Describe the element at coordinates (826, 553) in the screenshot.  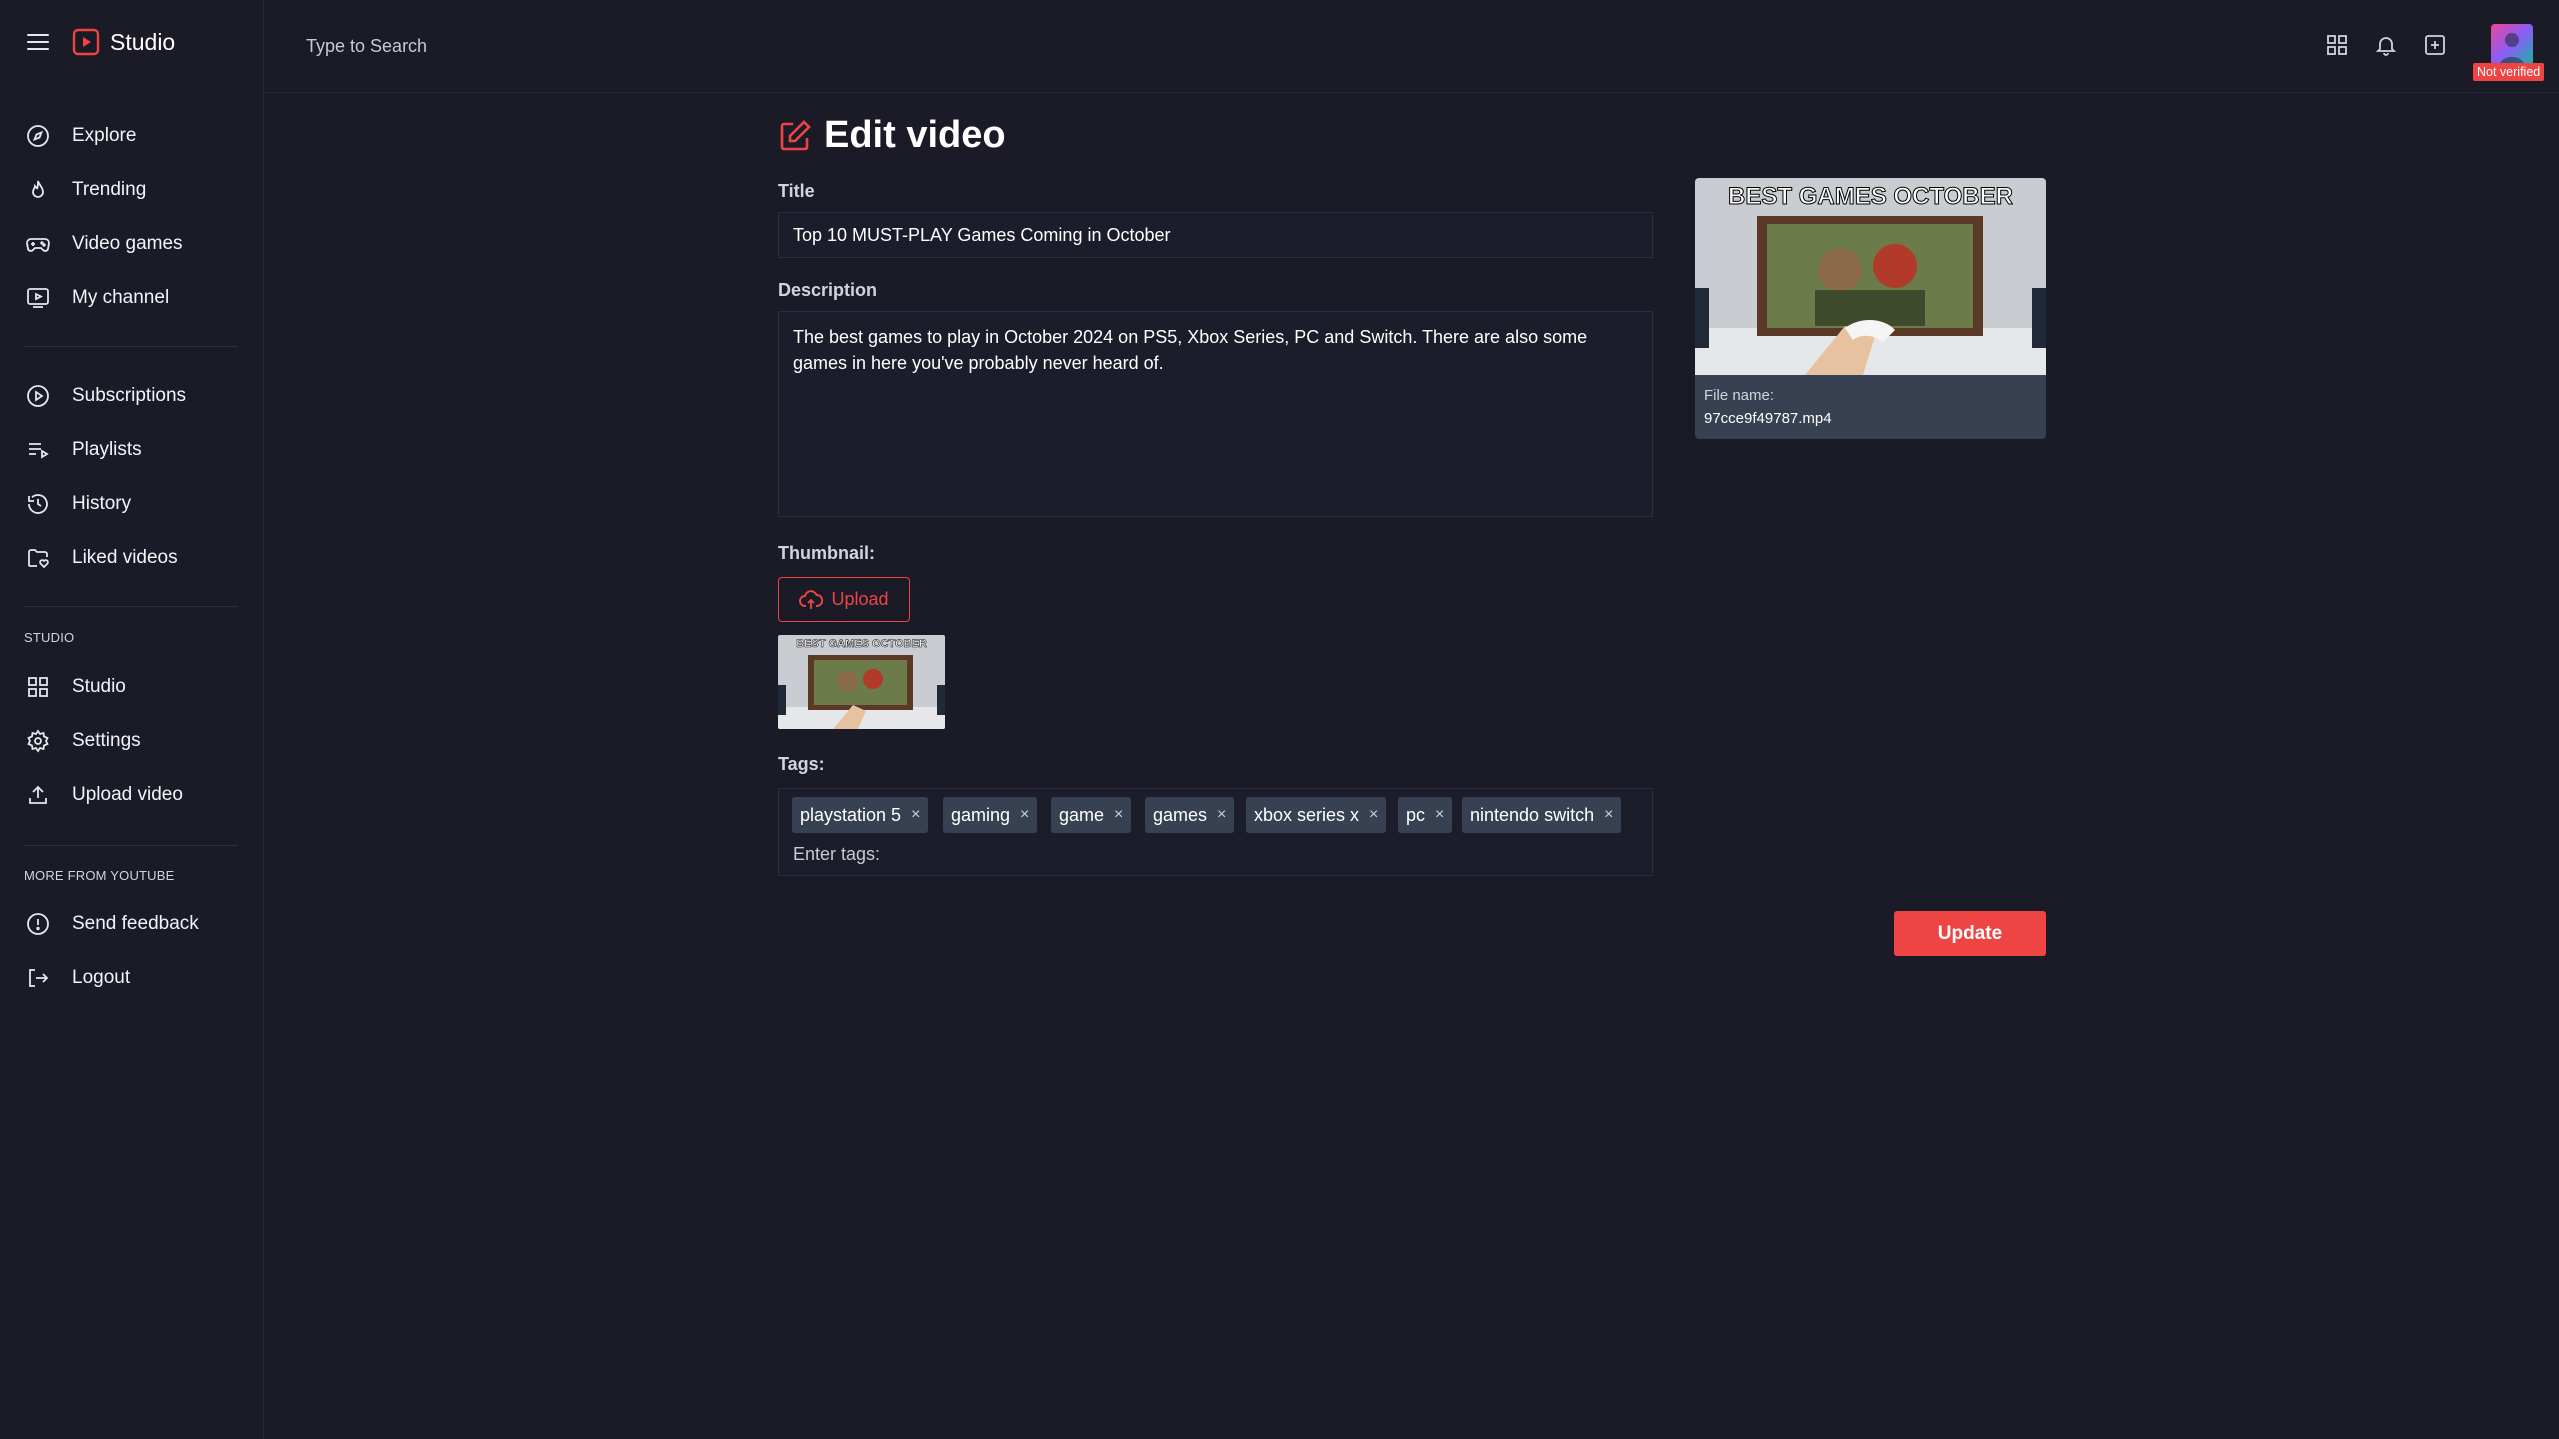
I see `thumbnail-label: Thumbnail:` at that location.